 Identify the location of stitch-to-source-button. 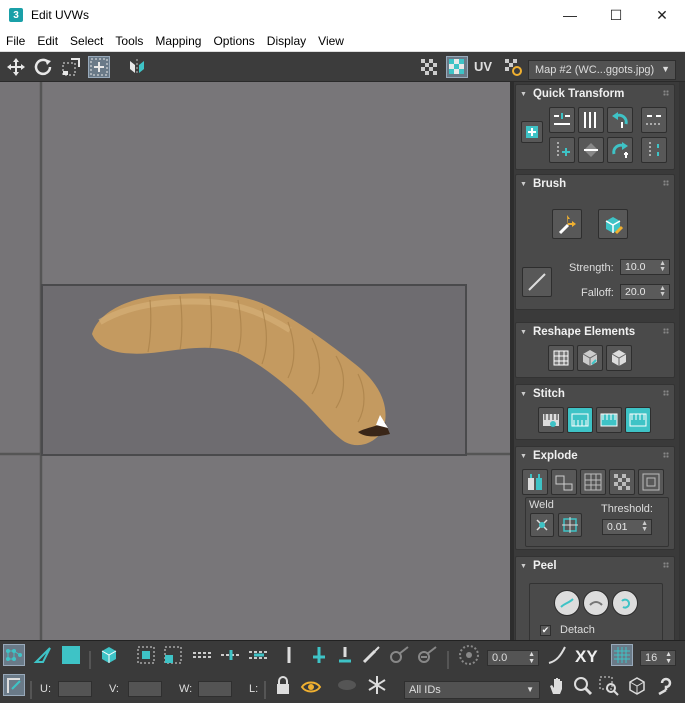
(638, 420).